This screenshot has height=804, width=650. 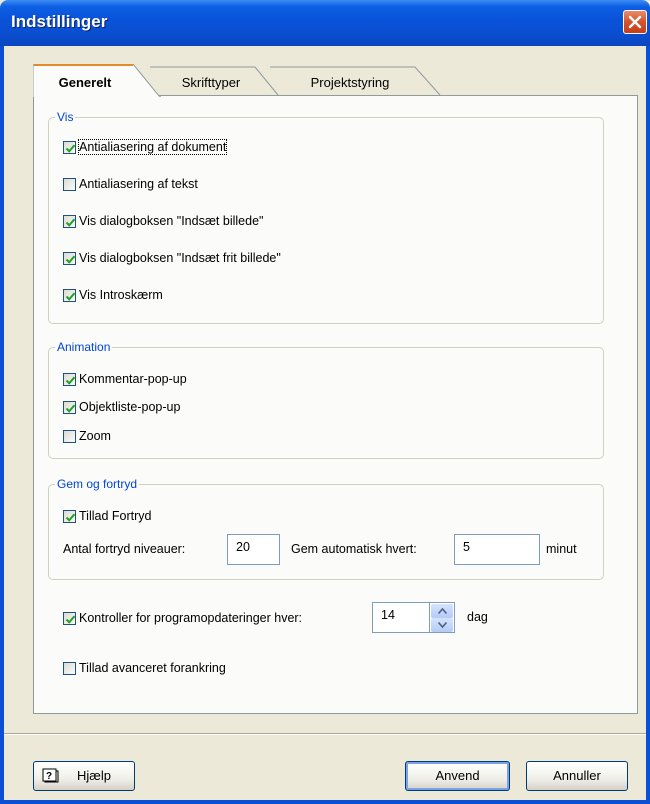 I want to click on checkbox-label: Vis Introskærm, so click(x=121, y=295).